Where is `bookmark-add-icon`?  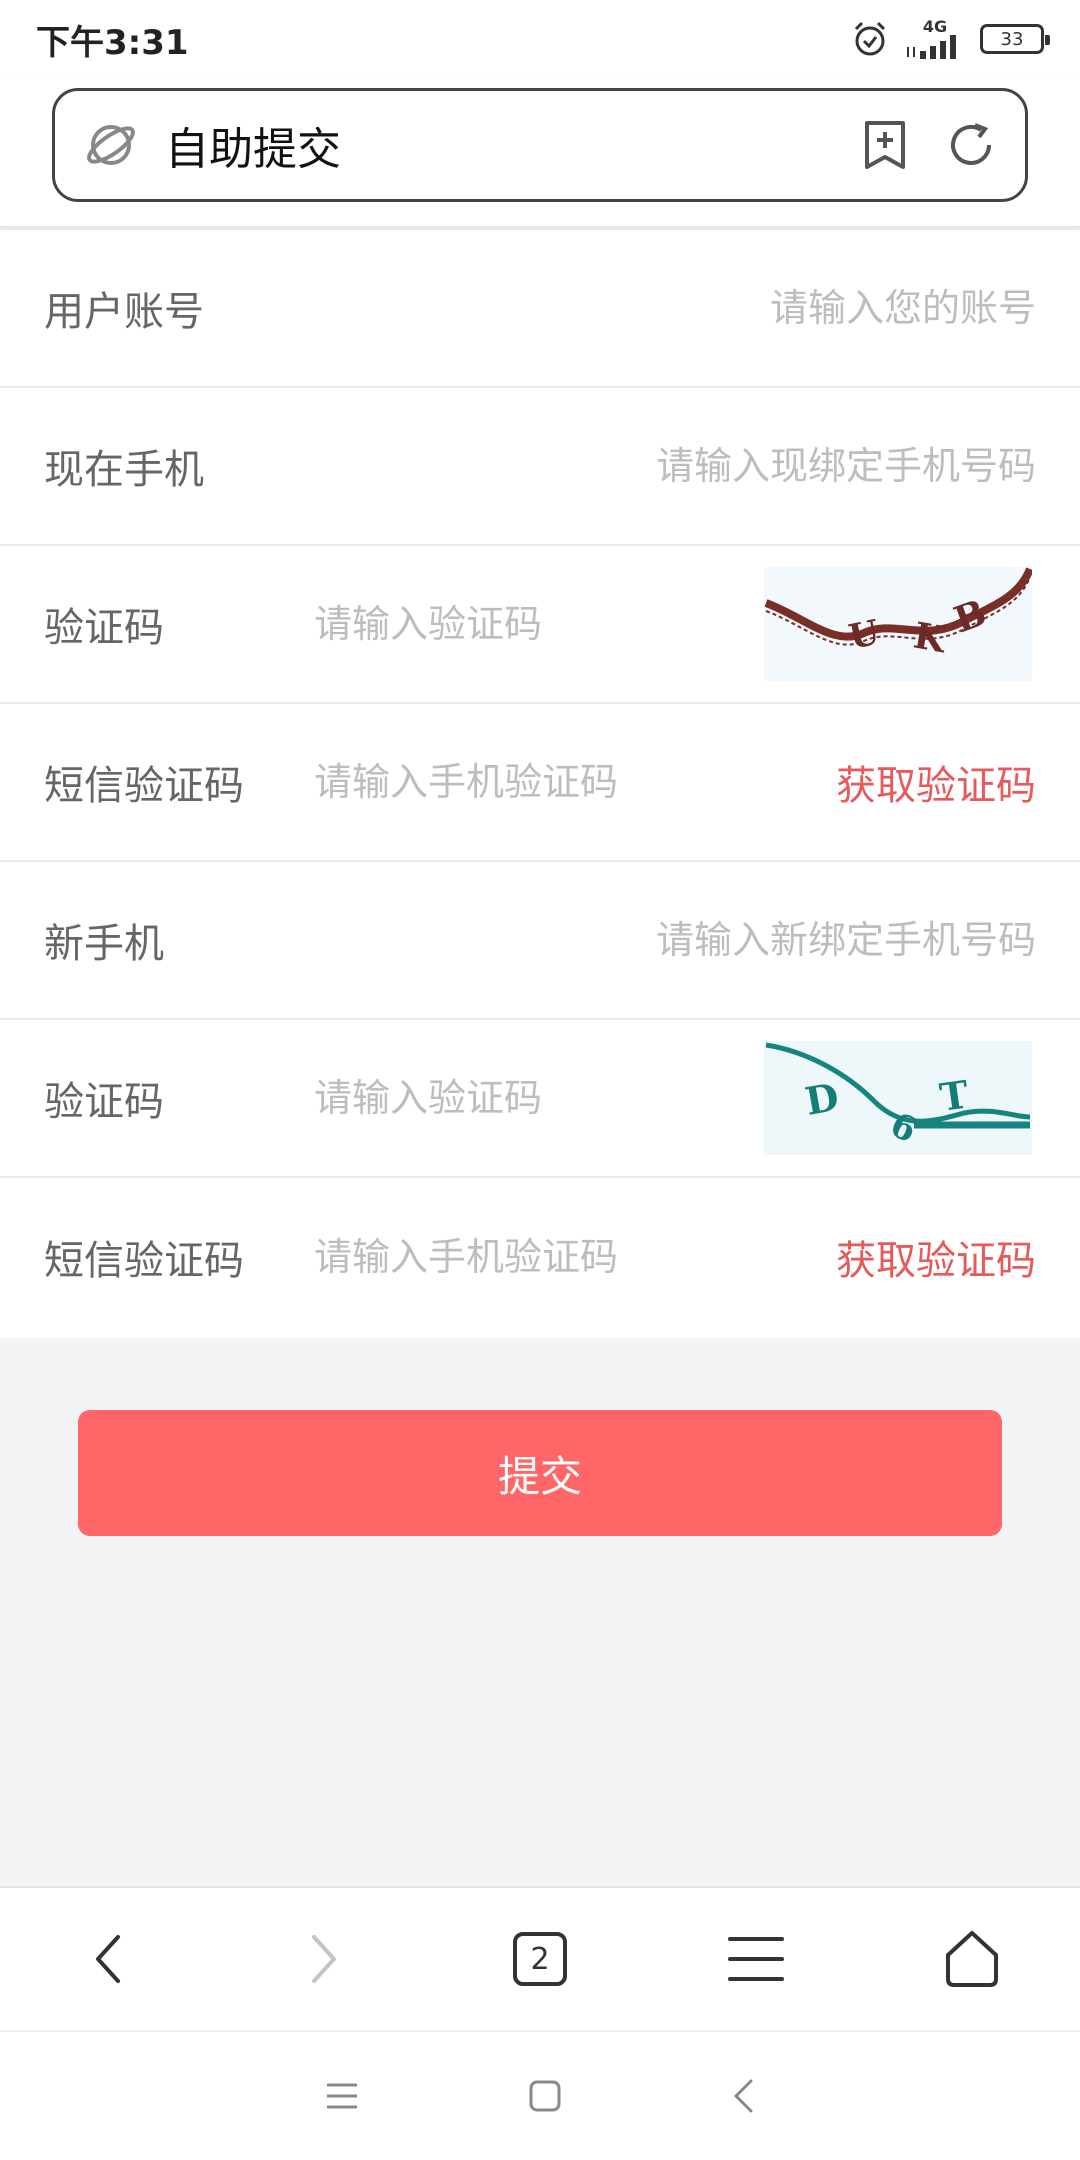 bookmark-add-icon is located at coordinates (885, 145).